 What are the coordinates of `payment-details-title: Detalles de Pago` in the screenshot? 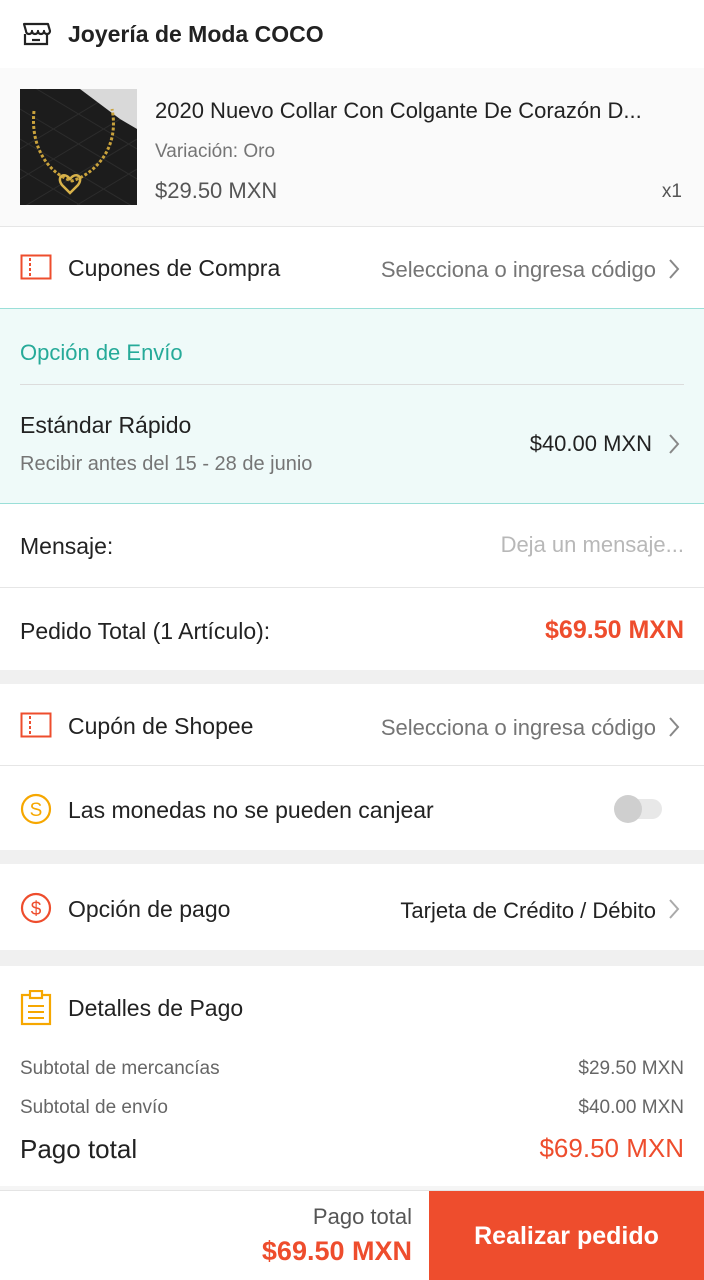 It's located at (156, 1008).